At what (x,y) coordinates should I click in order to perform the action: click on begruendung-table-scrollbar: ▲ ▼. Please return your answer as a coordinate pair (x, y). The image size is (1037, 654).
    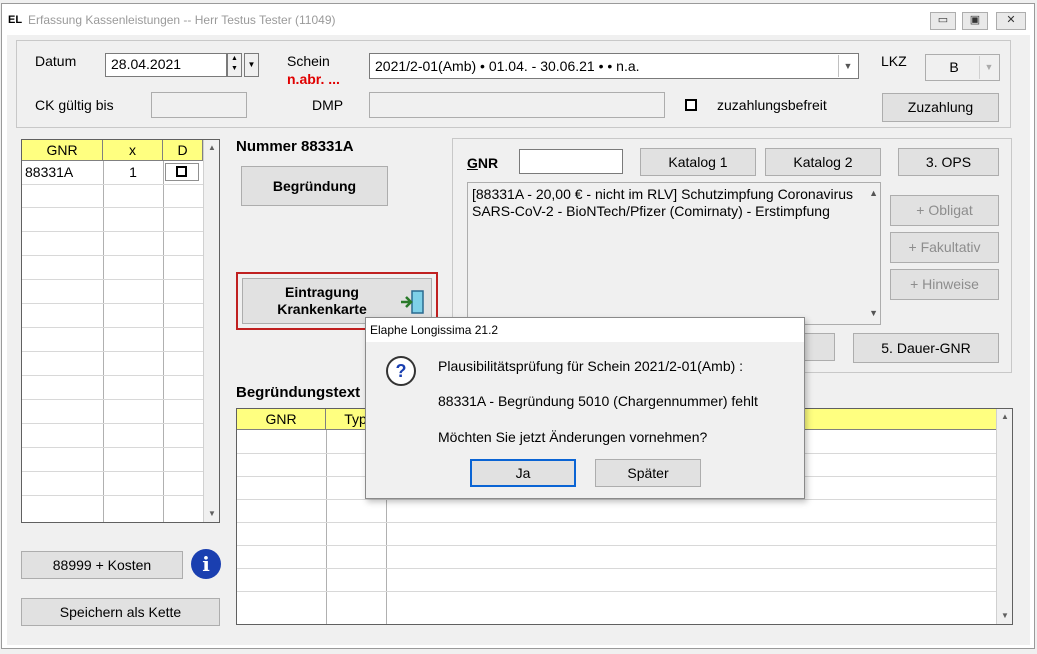
    Looking at the image, I should click on (1004, 516).